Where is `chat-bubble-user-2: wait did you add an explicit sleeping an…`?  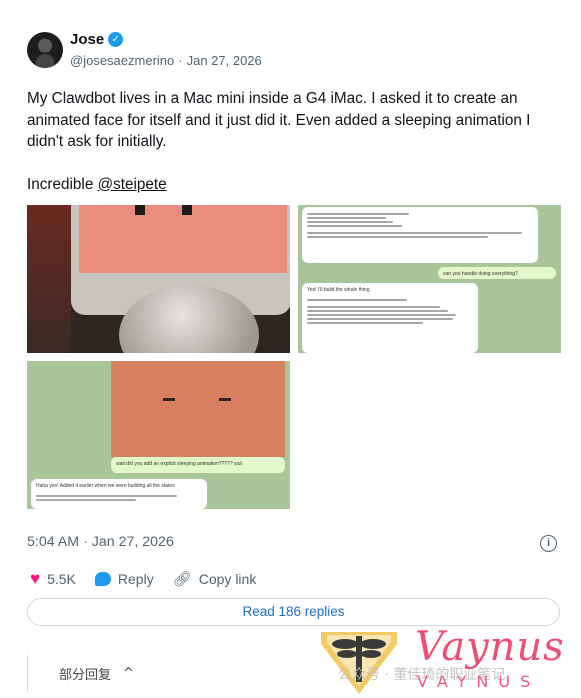 chat-bubble-user-2: wait did you add an explicit sleeping an… is located at coordinates (198, 465).